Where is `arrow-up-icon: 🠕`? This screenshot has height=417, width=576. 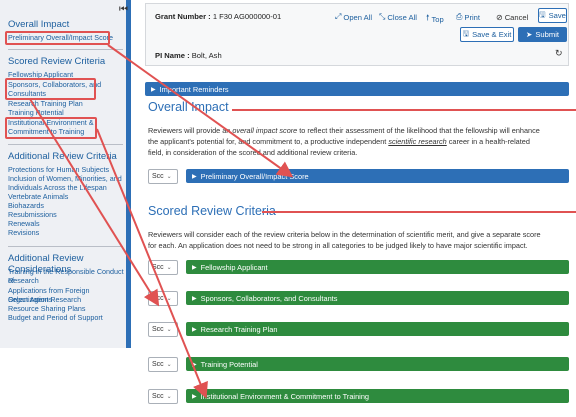
arrow-up-icon: 🠕 is located at coordinates (428, 17).